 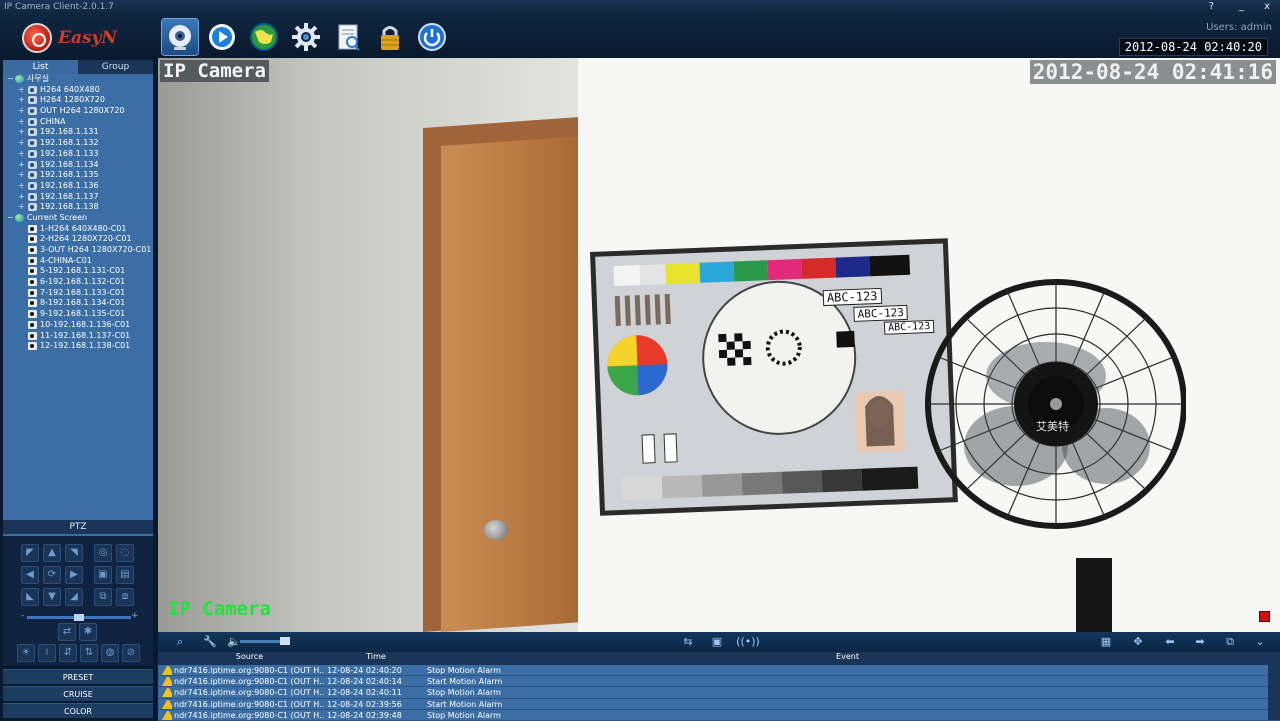 I want to click on stop-scan-button: ⊘, so click(x=131, y=653).